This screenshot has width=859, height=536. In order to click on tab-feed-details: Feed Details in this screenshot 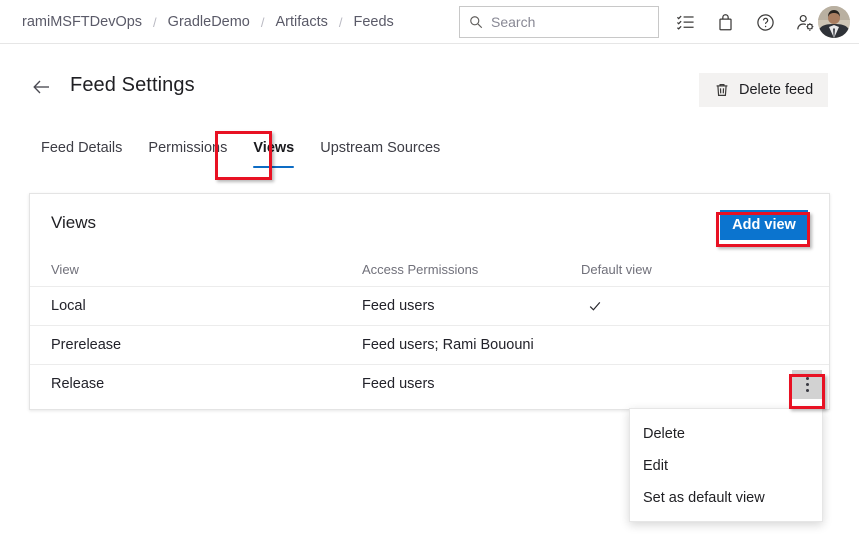, I will do `click(88, 154)`.